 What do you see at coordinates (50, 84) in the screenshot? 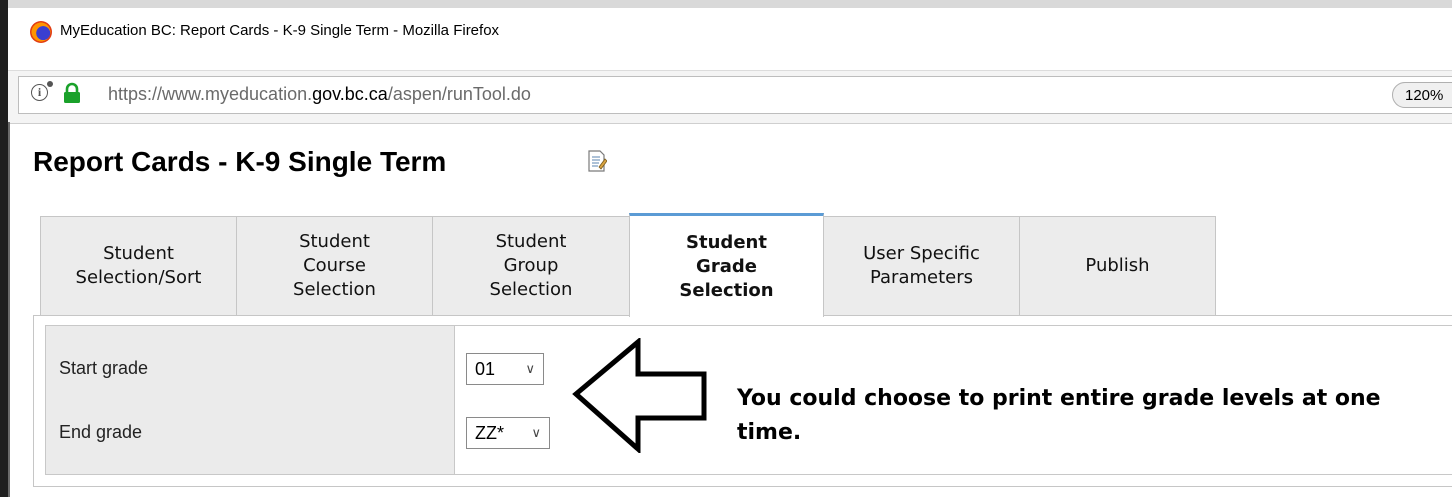
I see `info-badge-dot` at bounding box center [50, 84].